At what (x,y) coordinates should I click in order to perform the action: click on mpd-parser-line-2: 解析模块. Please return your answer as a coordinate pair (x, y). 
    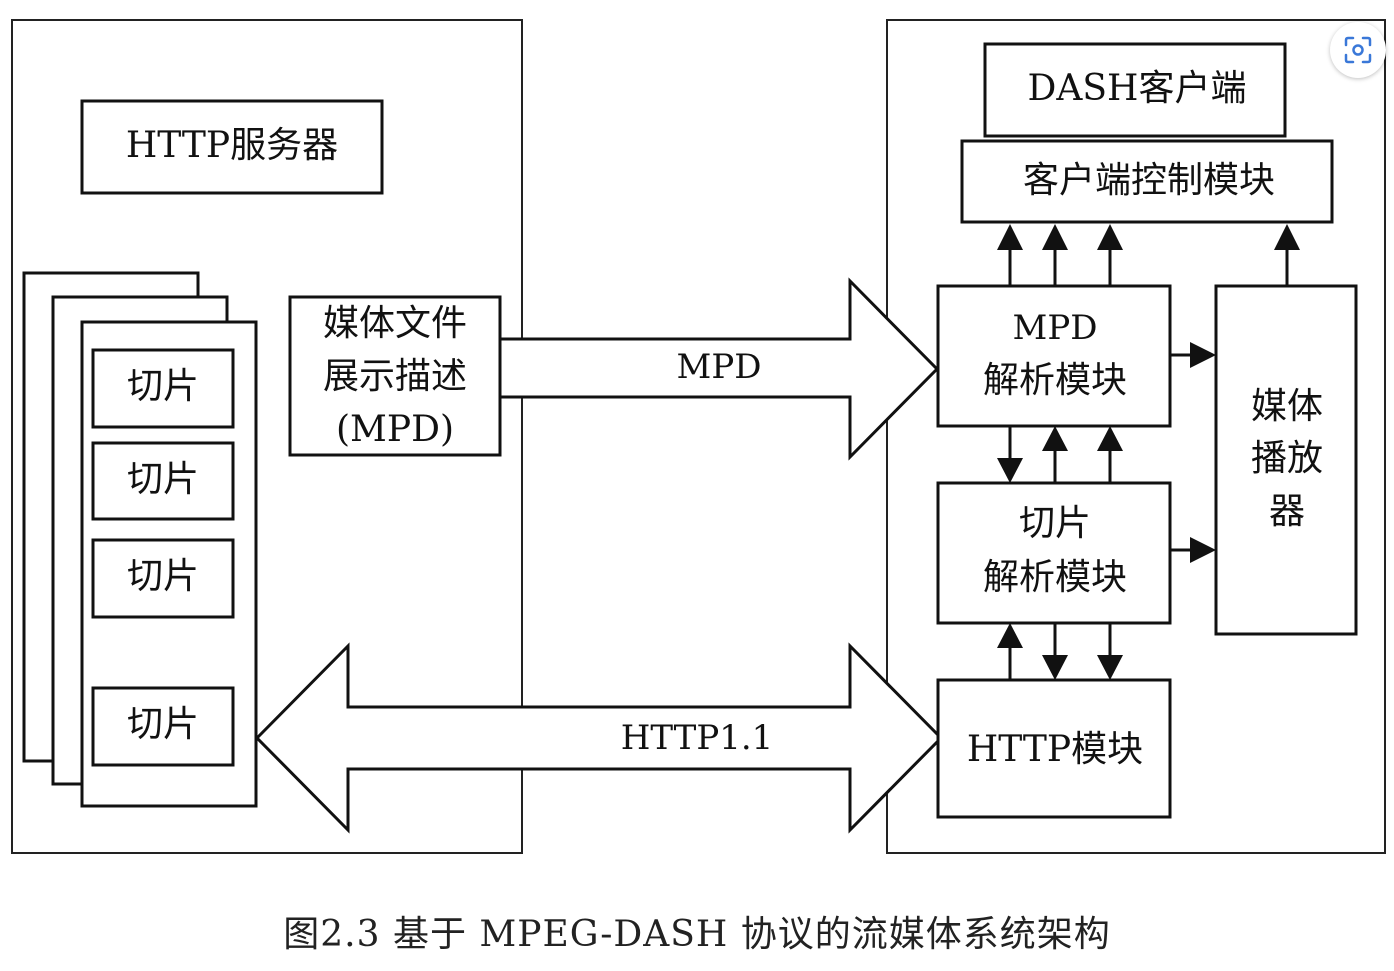
    Looking at the image, I should click on (1055, 380).